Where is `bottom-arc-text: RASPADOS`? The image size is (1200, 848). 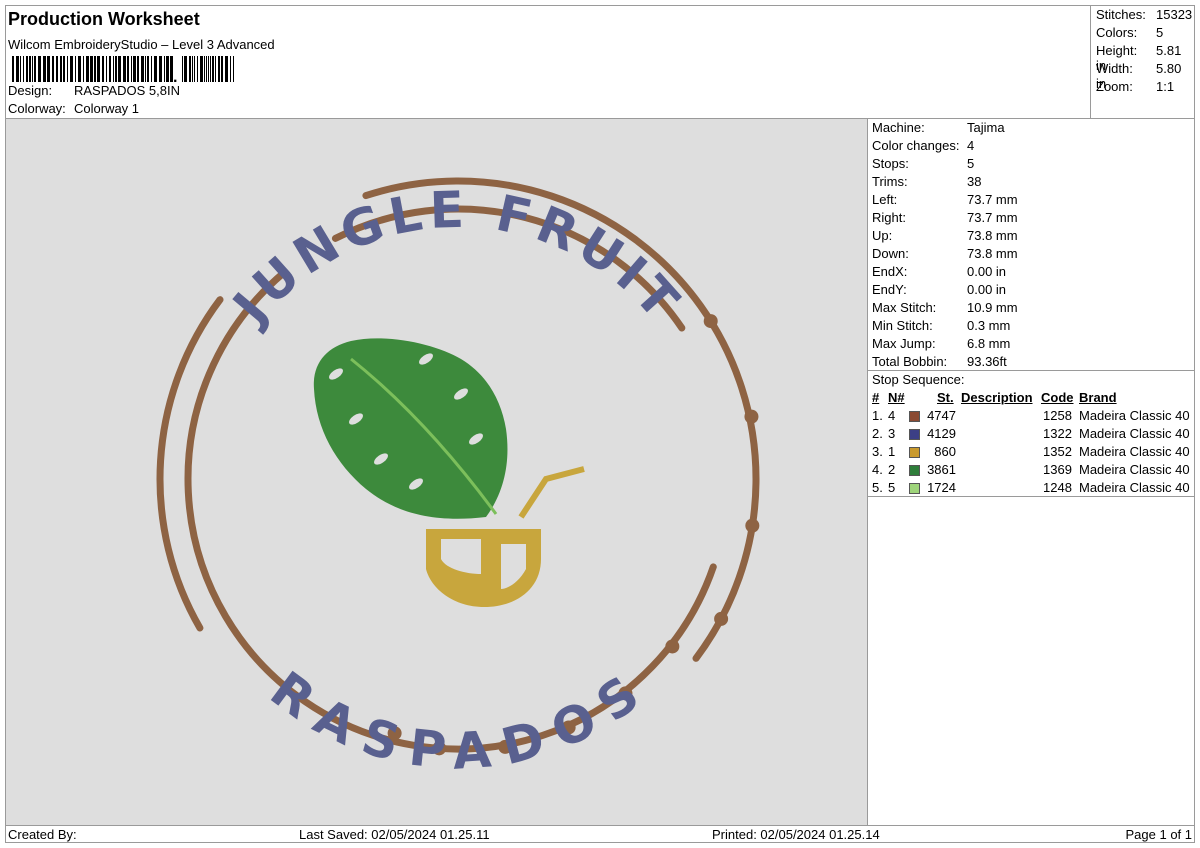 bottom-arc-text: RASPADOS is located at coordinates (458, 720).